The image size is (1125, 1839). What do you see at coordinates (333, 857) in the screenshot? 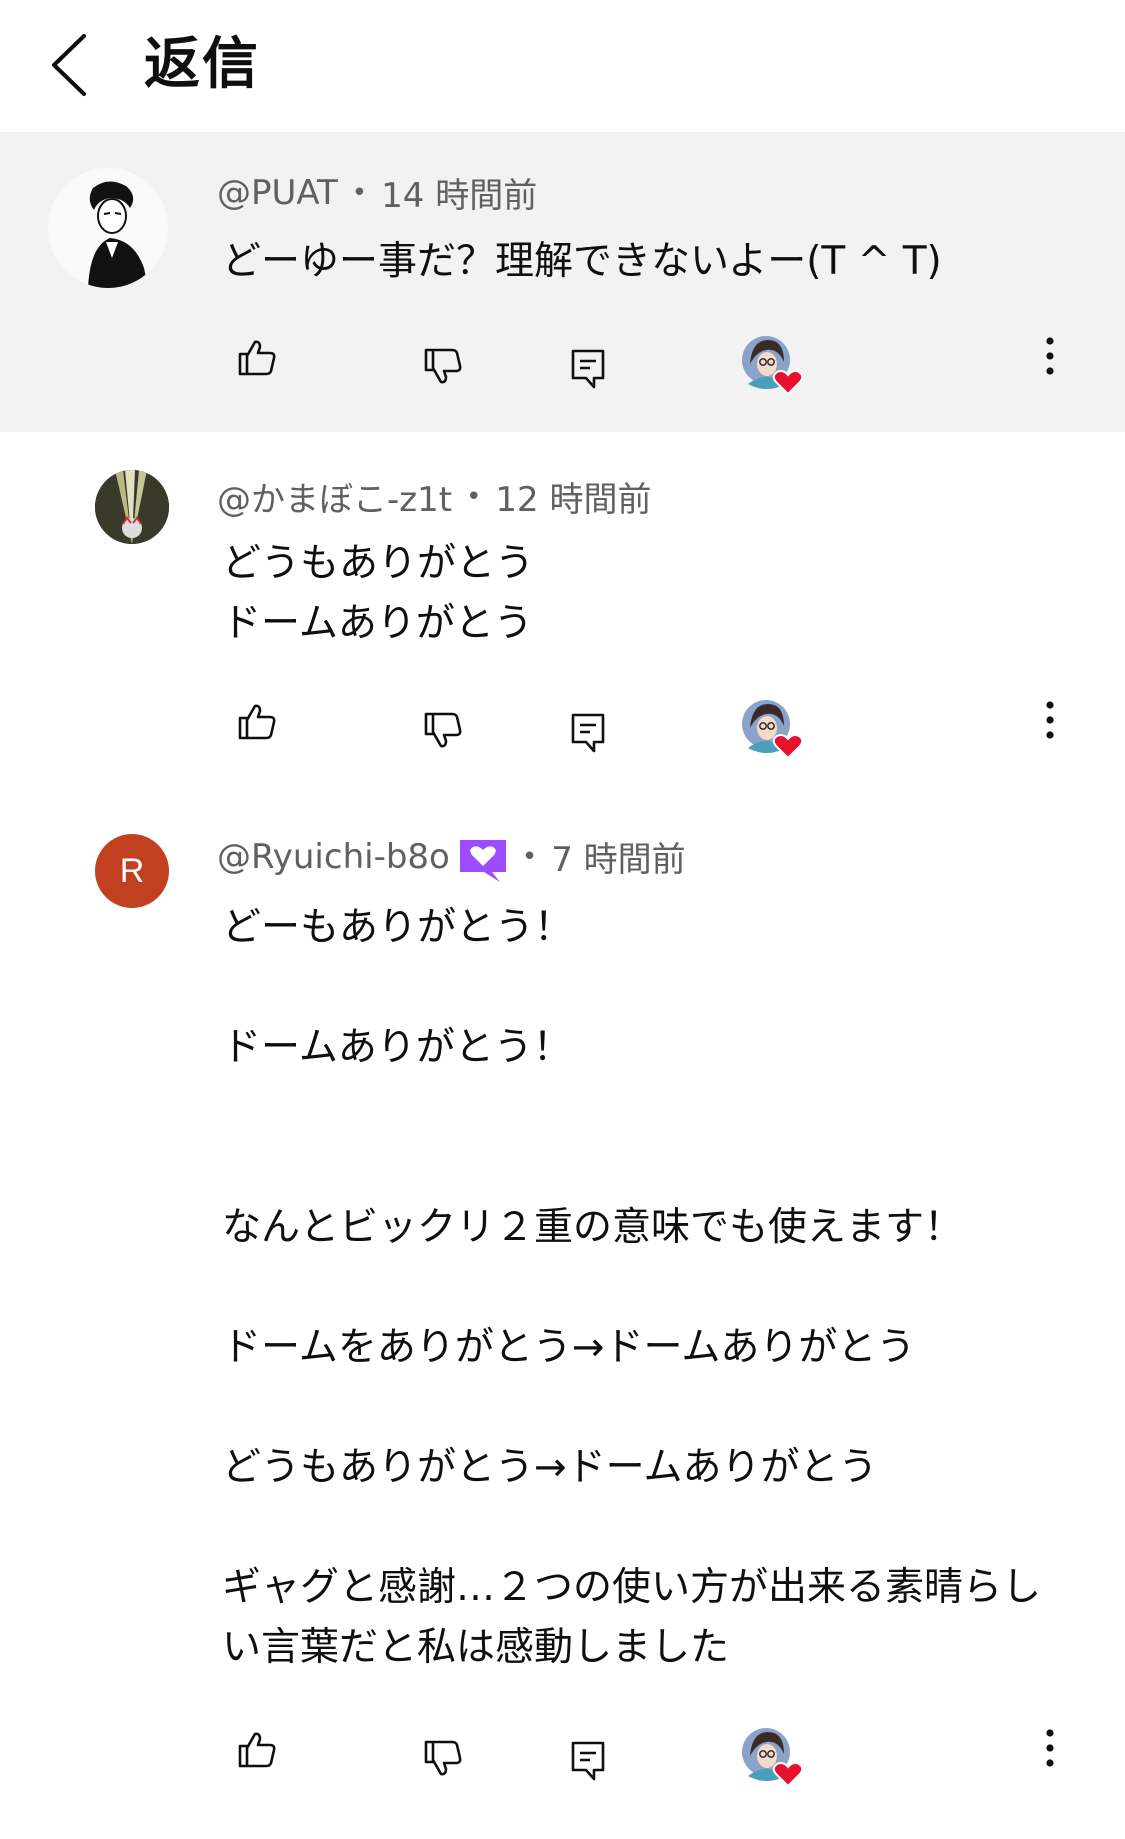
I see `author-handle: @Ryuichi-b8o` at bounding box center [333, 857].